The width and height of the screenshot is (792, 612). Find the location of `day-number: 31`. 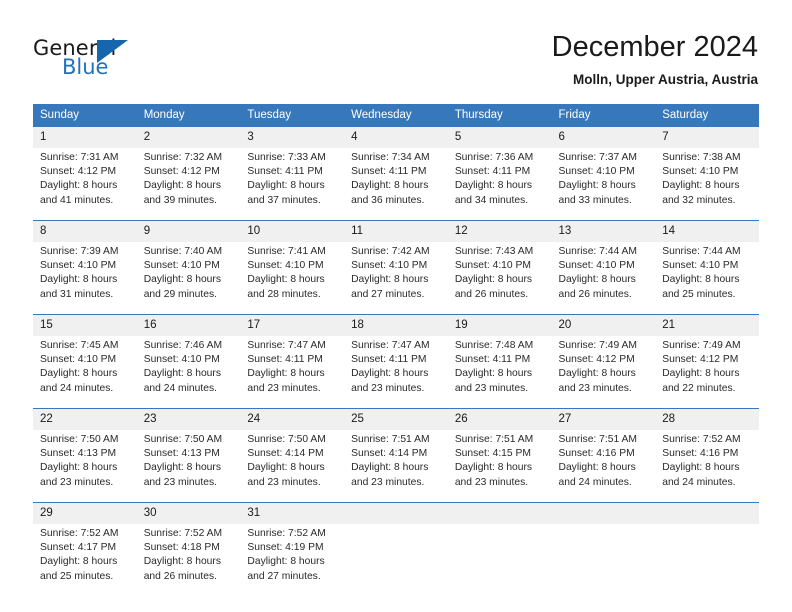

day-number: 31 is located at coordinates (292, 513).